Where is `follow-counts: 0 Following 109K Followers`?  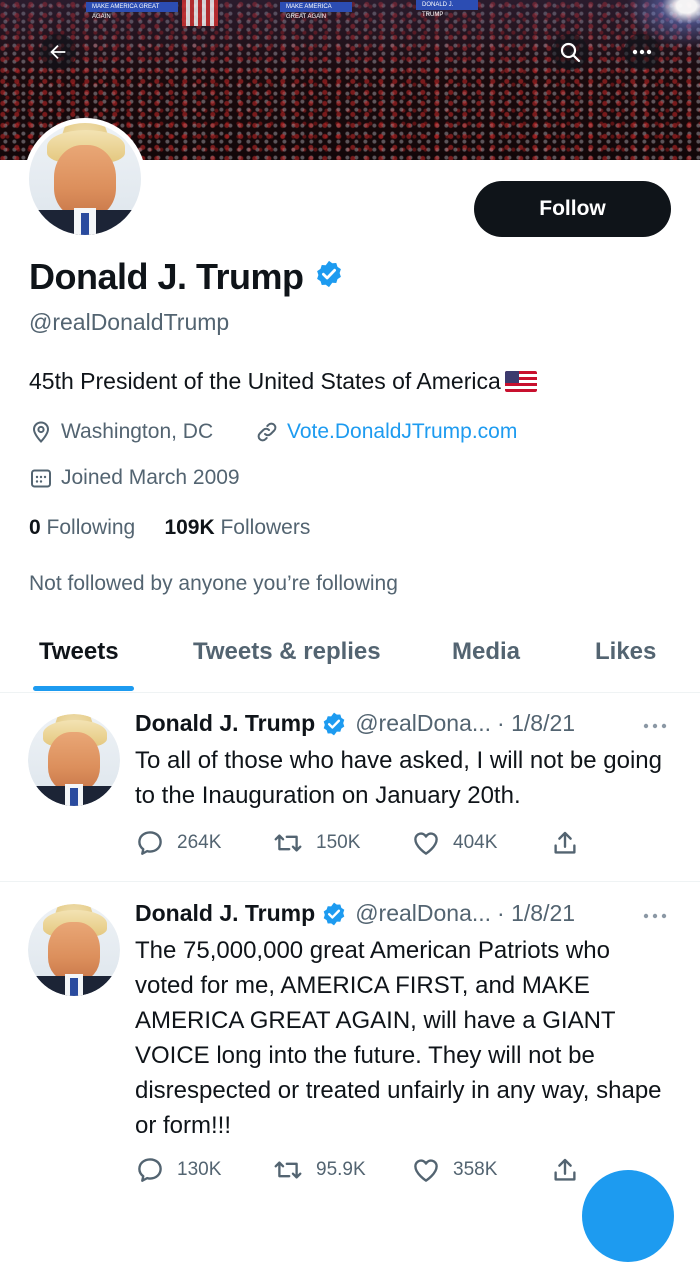
follow-counts: 0 Following 109K Followers is located at coordinates (169, 528).